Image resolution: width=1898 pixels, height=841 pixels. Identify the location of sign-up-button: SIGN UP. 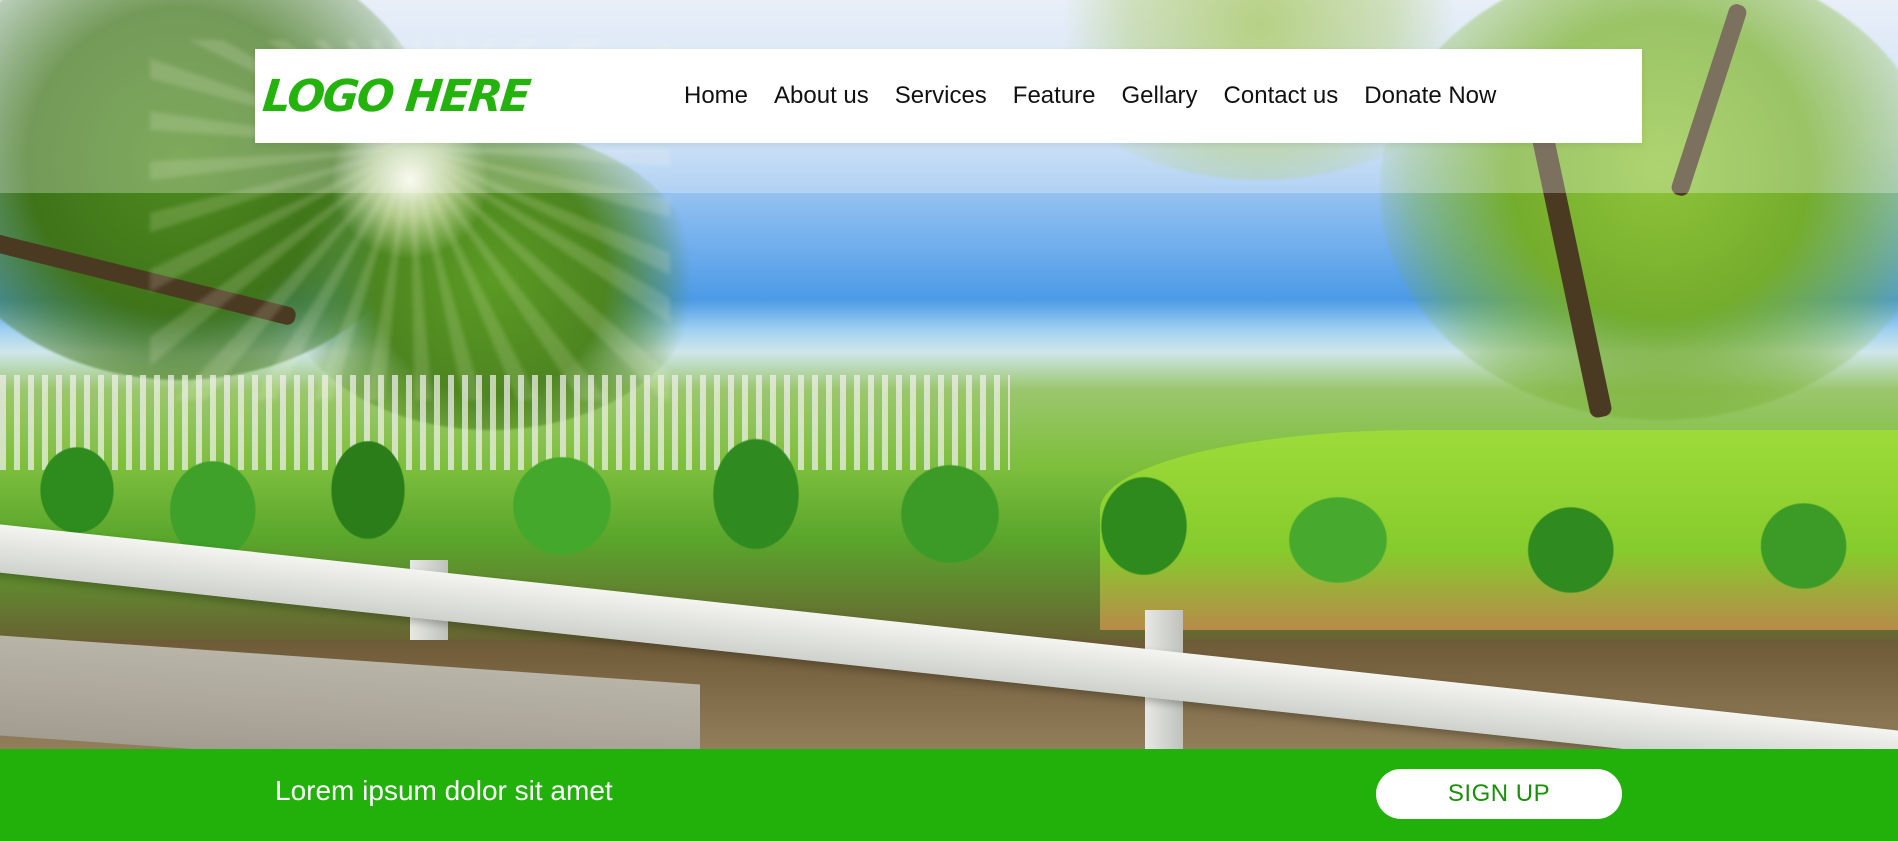
(1499, 794).